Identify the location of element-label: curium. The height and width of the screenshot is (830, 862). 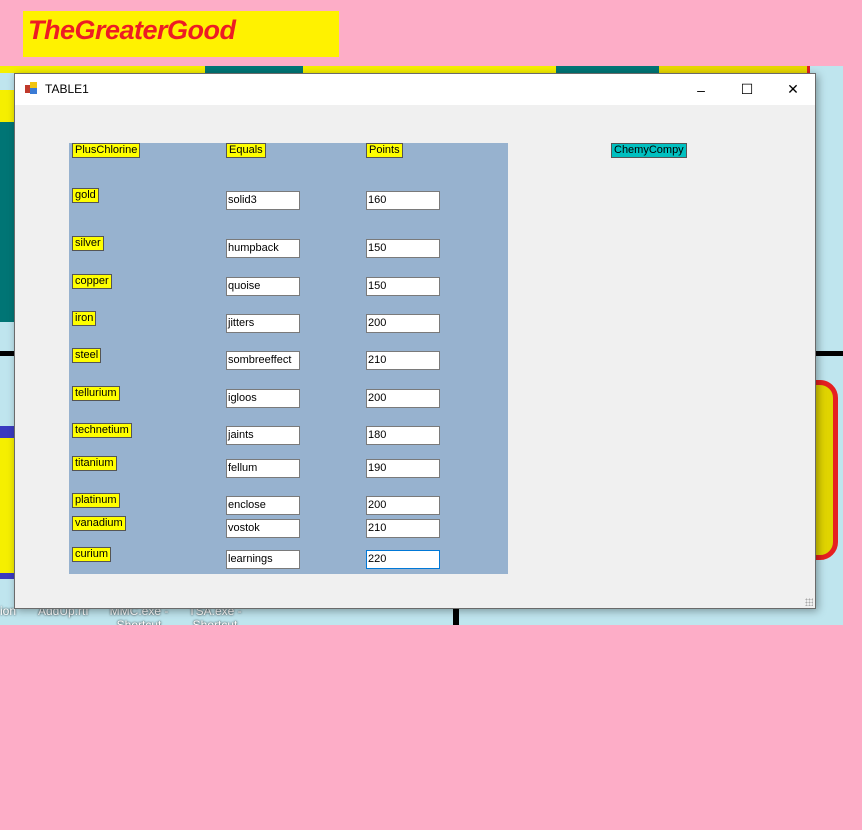
(92, 554).